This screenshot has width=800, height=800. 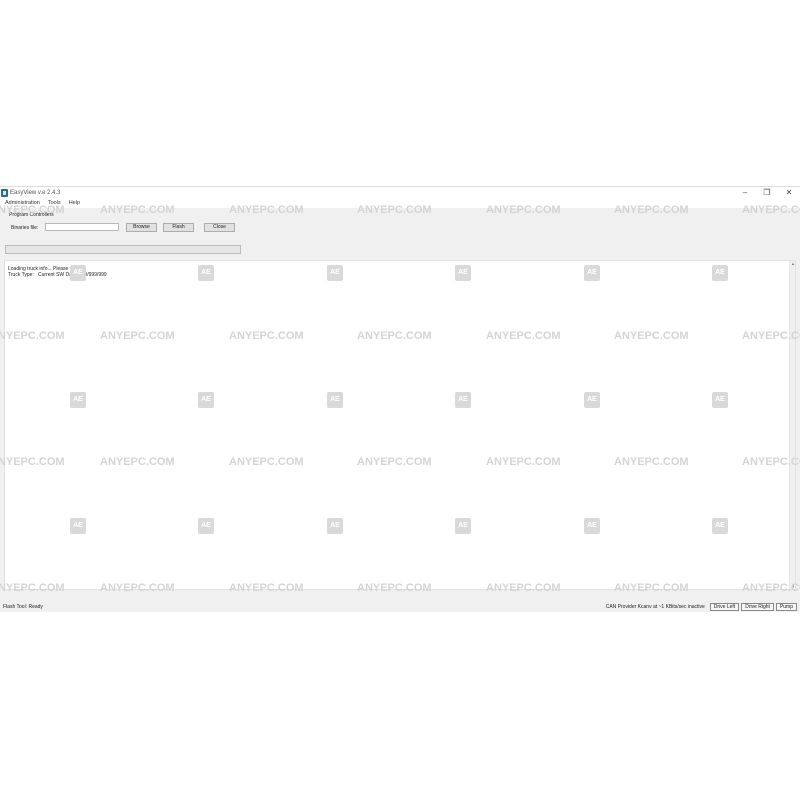 I want to click on binaries-file-input, so click(x=82, y=227).